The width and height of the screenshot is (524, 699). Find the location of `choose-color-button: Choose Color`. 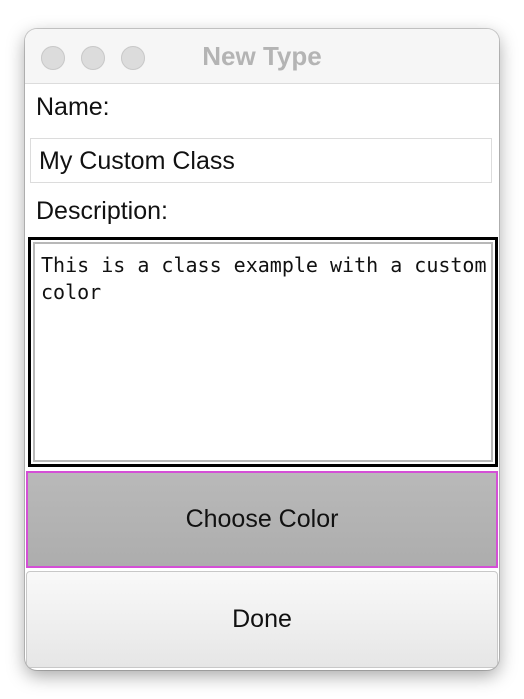

choose-color-button: Choose Color is located at coordinates (262, 519).